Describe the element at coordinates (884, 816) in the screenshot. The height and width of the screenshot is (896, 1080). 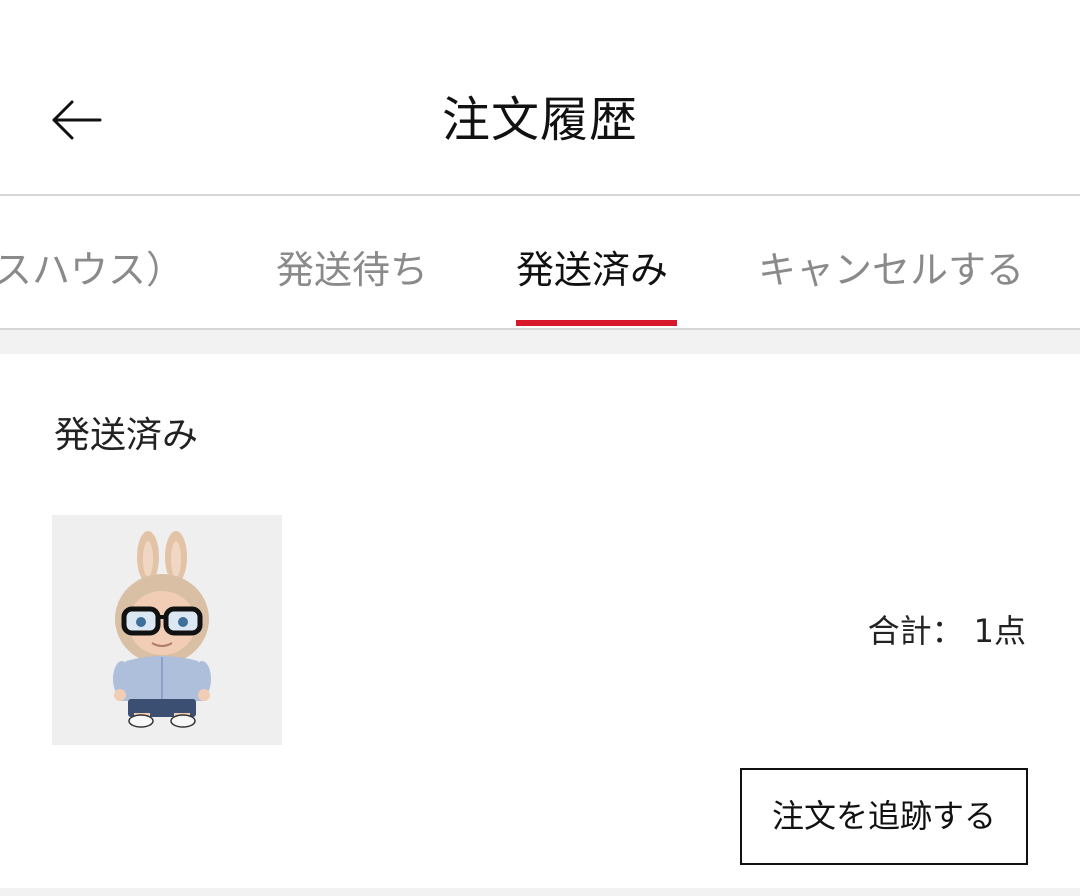
I see `track-order-button: 注文を追跡する` at that location.